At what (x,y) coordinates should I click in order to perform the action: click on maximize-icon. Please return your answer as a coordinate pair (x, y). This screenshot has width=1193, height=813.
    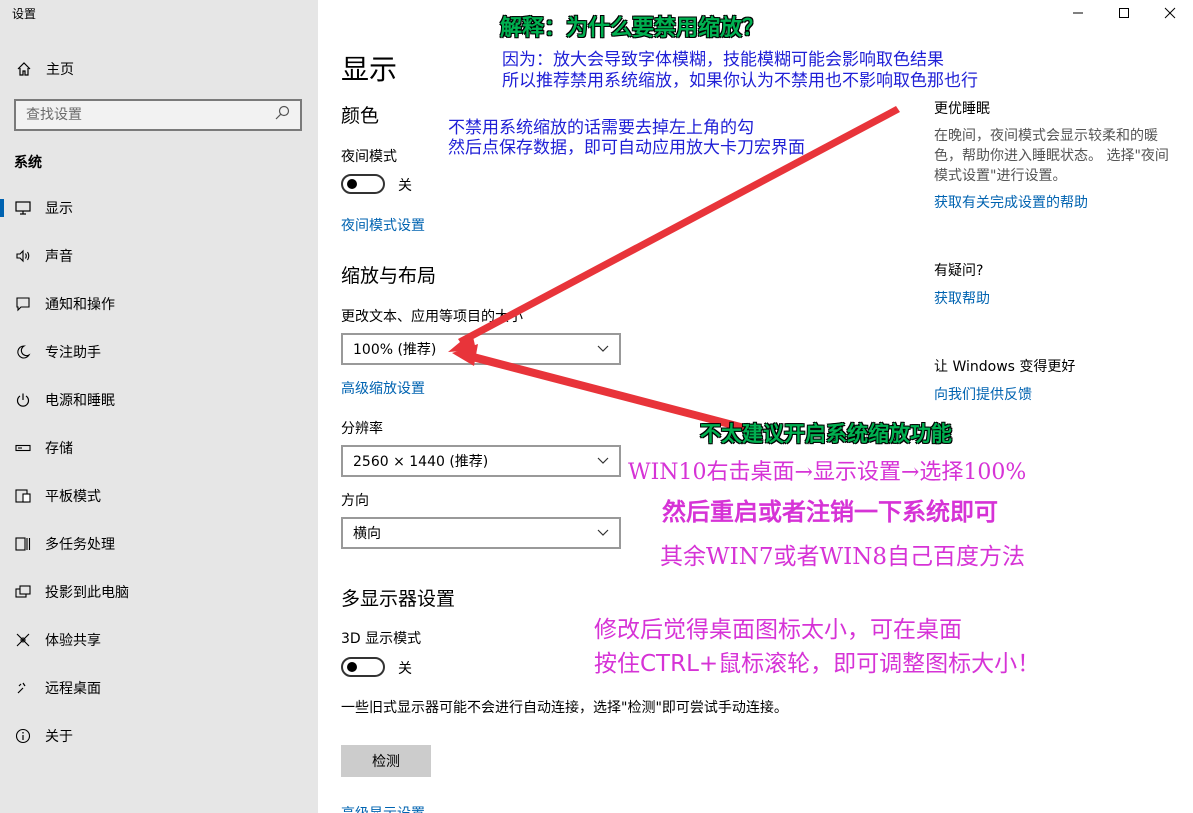
    Looking at the image, I should click on (1124, 13).